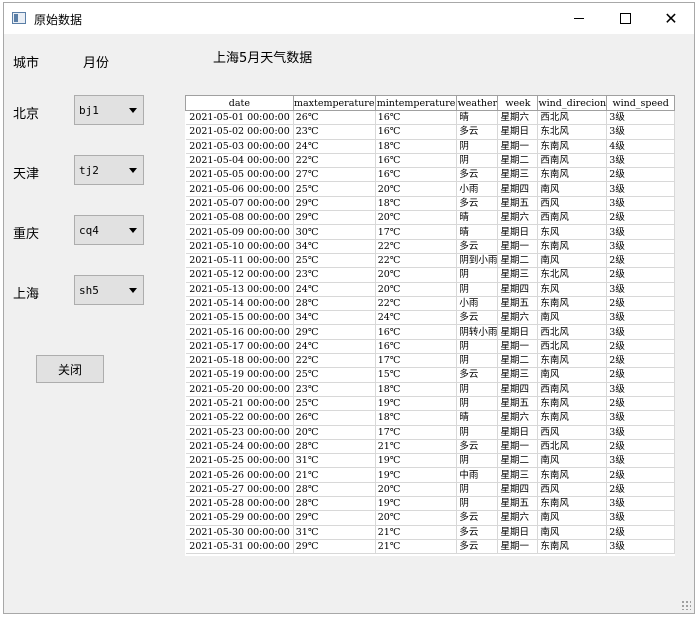 This screenshot has height=618, width=698. Describe the element at coordinates (430, 418) in the screenshot. I see `table-row: 2021-05-22 00:00:00 26℃ 18℃ 晴星期六 东南风 3级` at that location.